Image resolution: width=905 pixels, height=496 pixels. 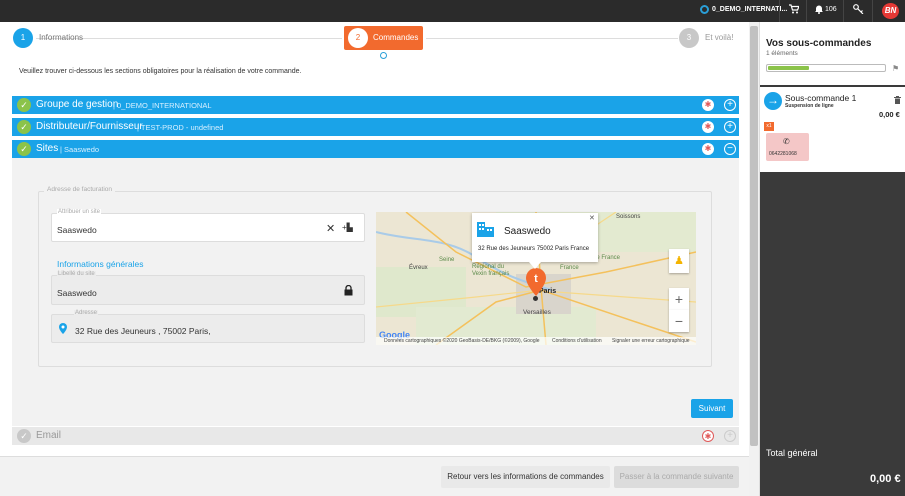 What do you see at coordinates (704, 9) in the screenshot?
I see `org-icon` at bounding box center [704, 9].